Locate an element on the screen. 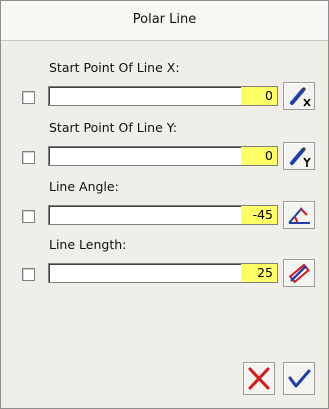 This screenshot has height=409, width=329. pencil-x-icon is located at coordinates (300, 96).